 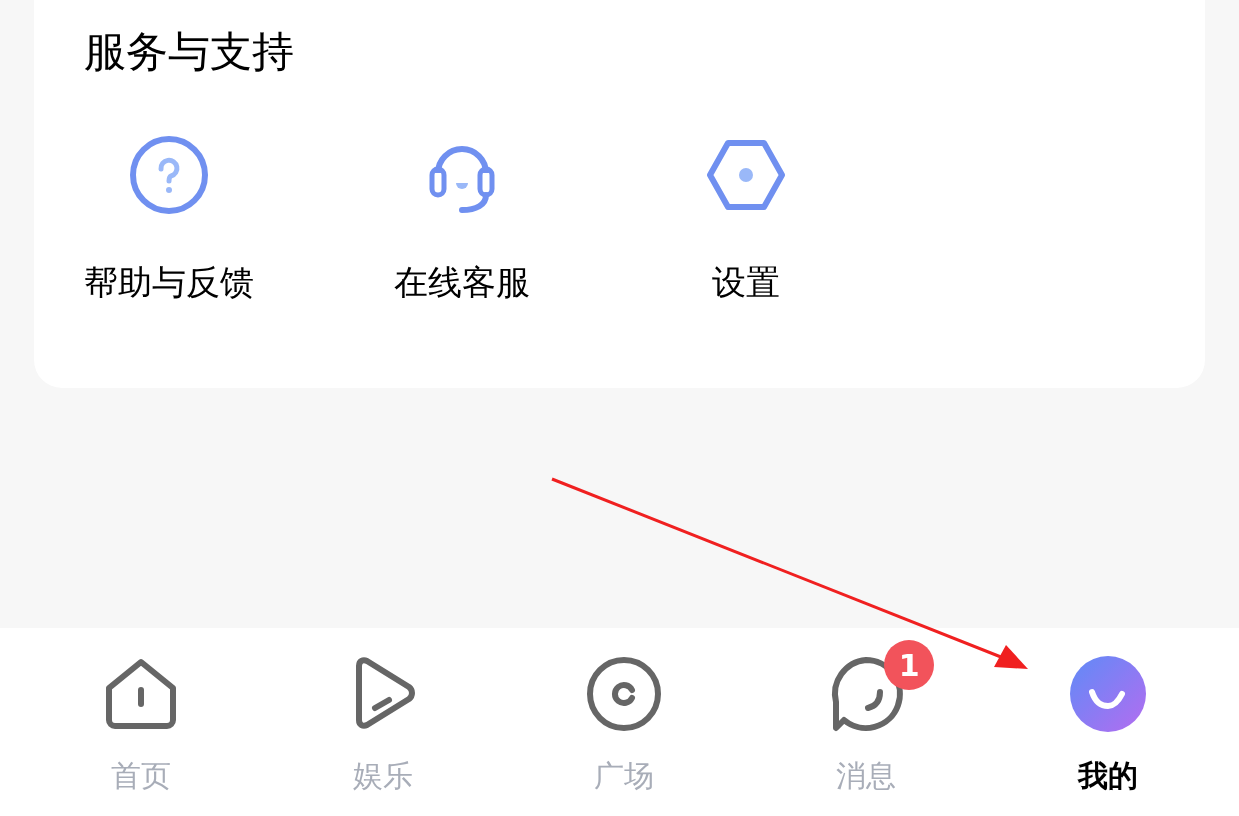 I want to click on notification-badge: 1, so click(x=909, y=665).